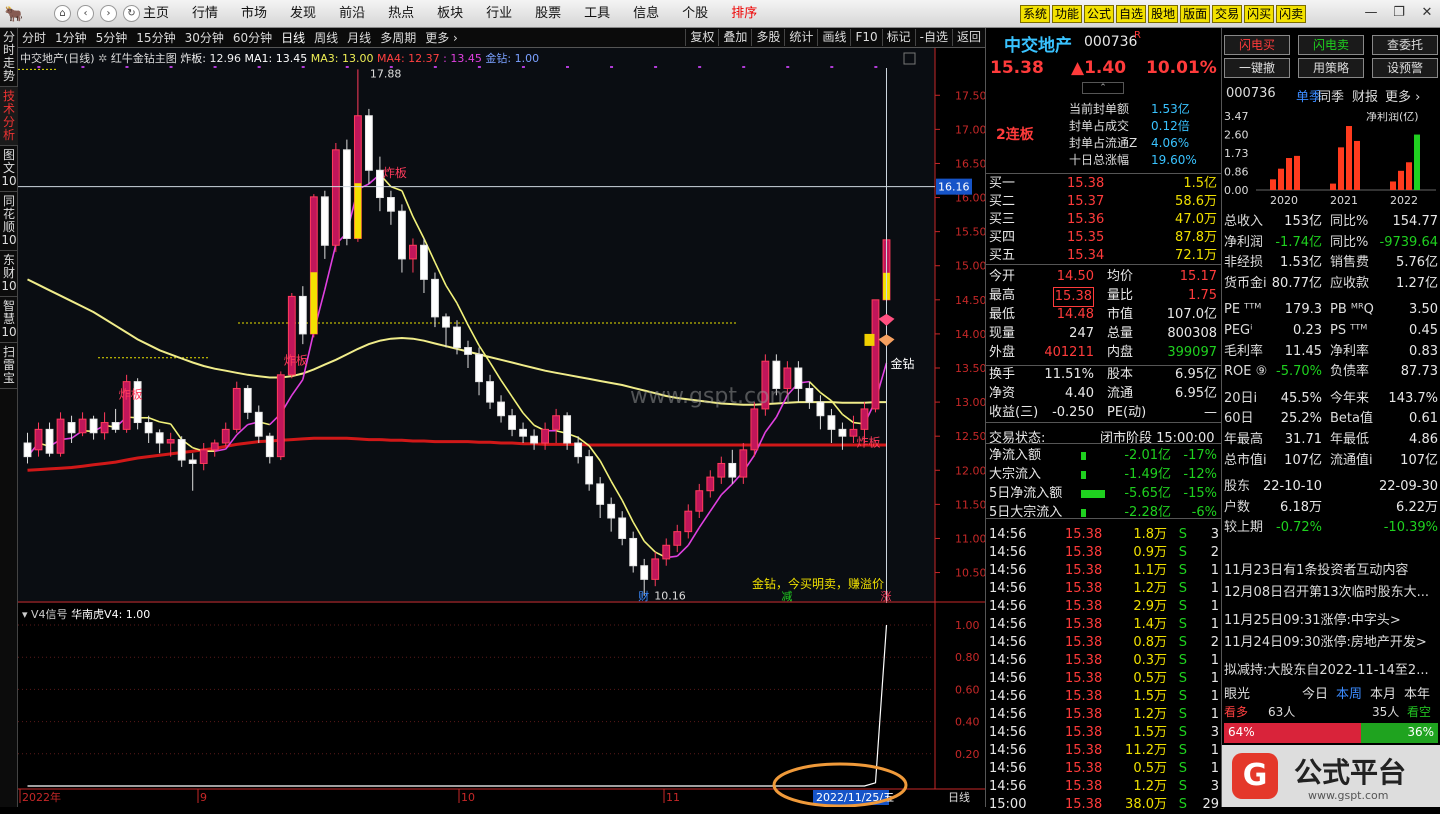 The width and height of the screenshot is (1440, 814). What do you see at coordinates (401, 14) in the screenshot?
I see `menu-item-5: 热点` at bounding box center [401, 14].